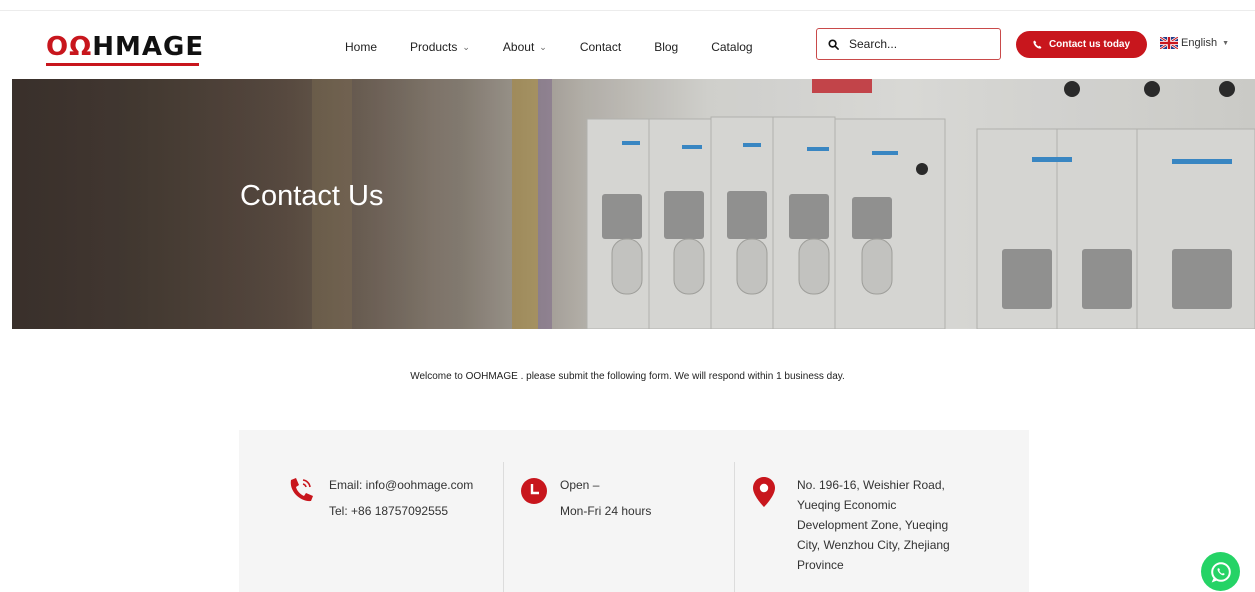 This screenshot has width=1255, height=592. What do you see at coordinates (666, 47) in the screenshot?
I see `nav-item-blog: Blog` at bounding box center [666, 47].